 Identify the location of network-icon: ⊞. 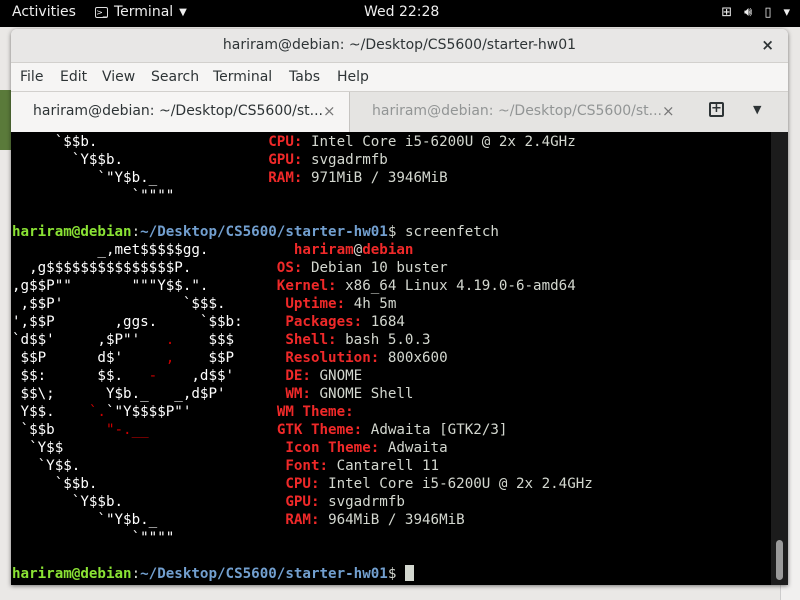
(727, 12).